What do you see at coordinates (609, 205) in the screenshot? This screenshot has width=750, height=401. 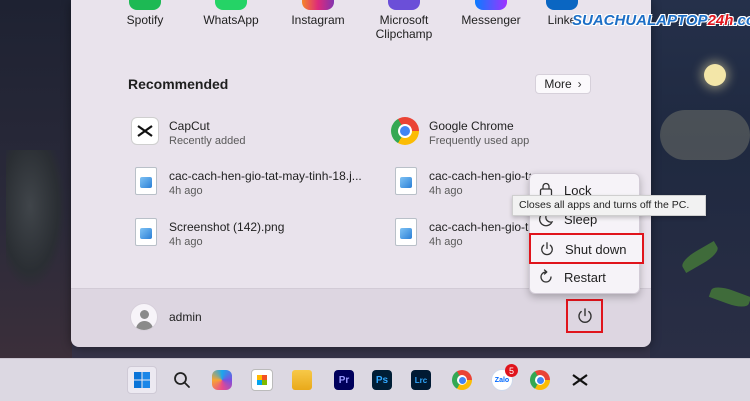 I see `shutdown-tooltip: Closes all apps and turns off the PC.` at bounding box center [609, 205].